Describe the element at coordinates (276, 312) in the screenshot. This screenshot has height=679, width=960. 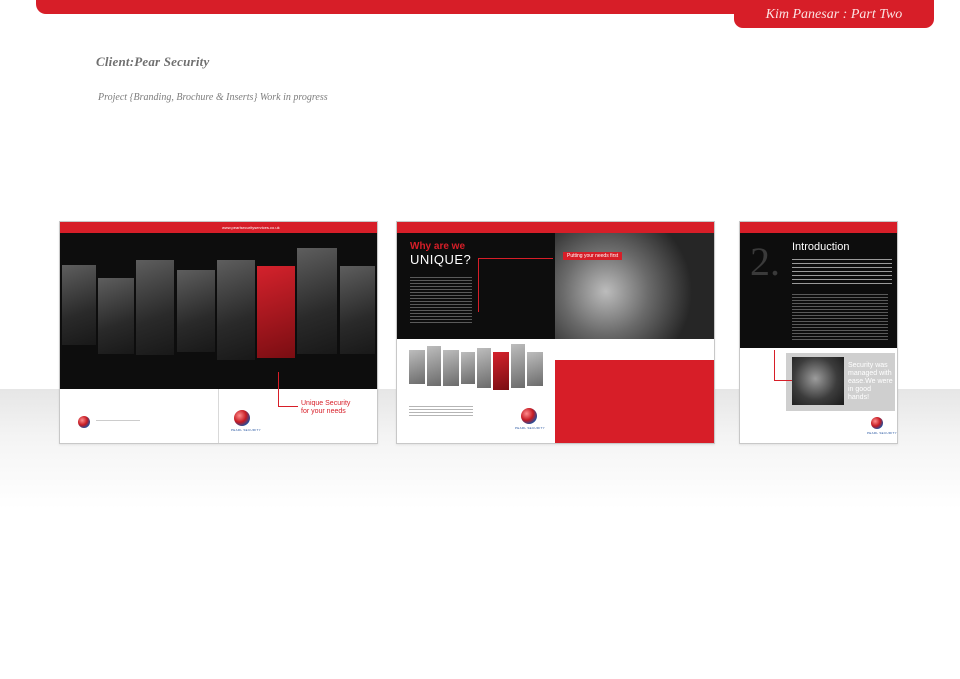
I see `spread1-photo-red-hand` at that location.